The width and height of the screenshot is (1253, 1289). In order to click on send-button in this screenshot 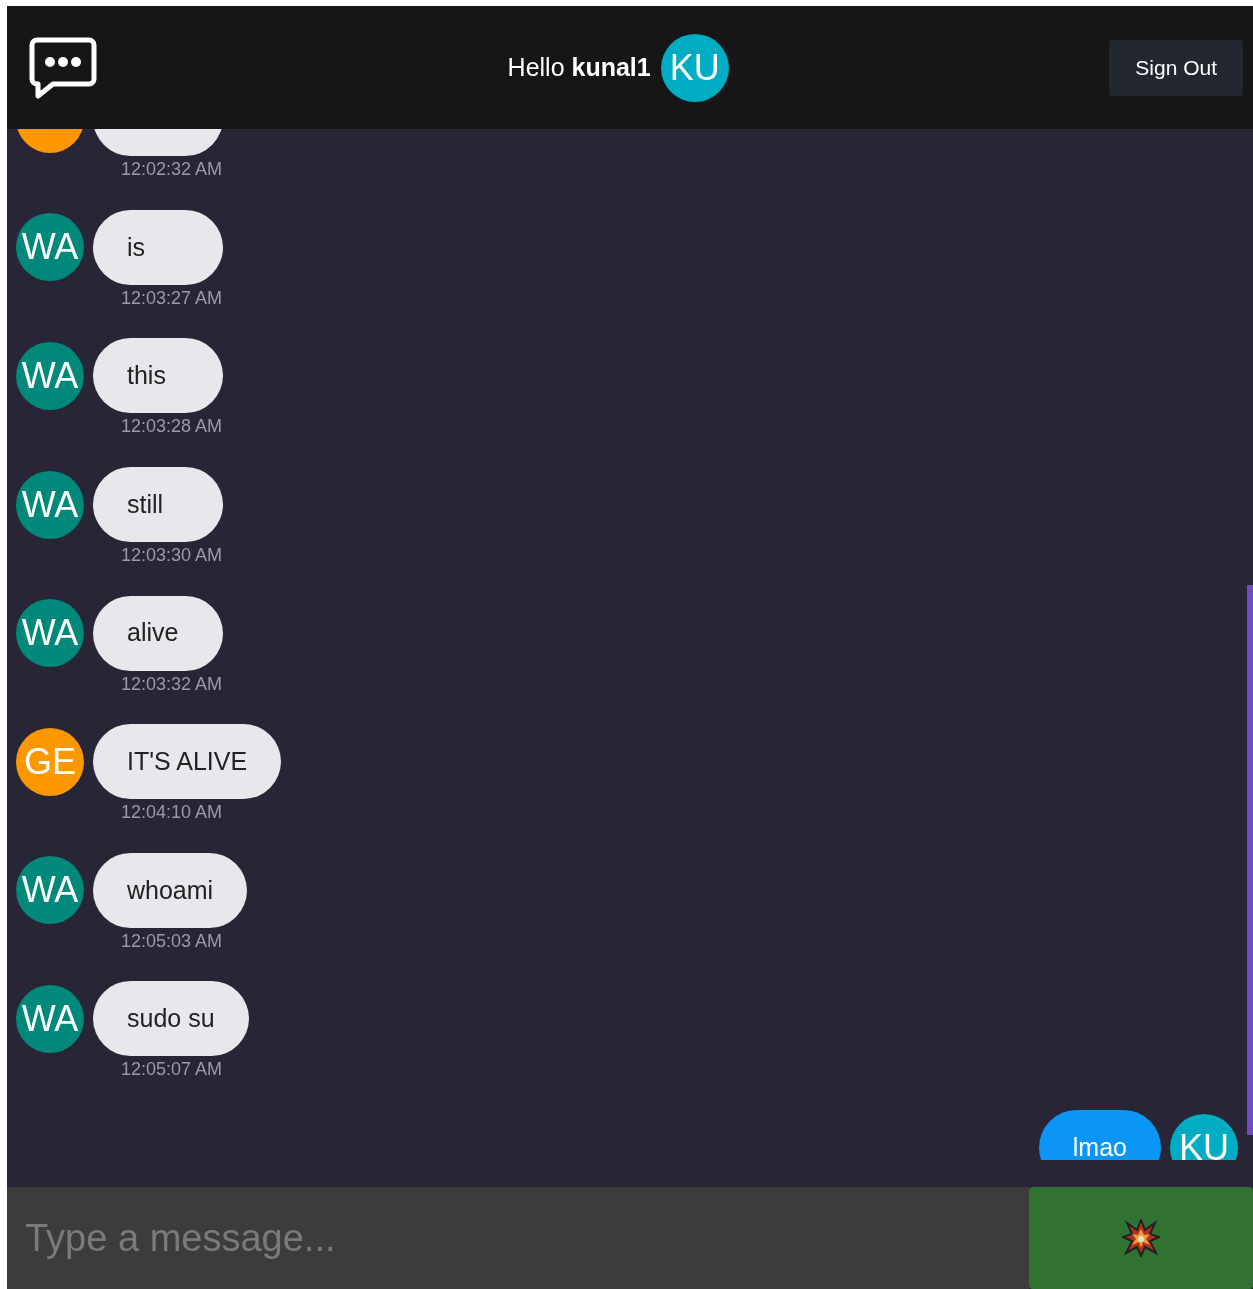, I will do `click(1141, 1238)`.